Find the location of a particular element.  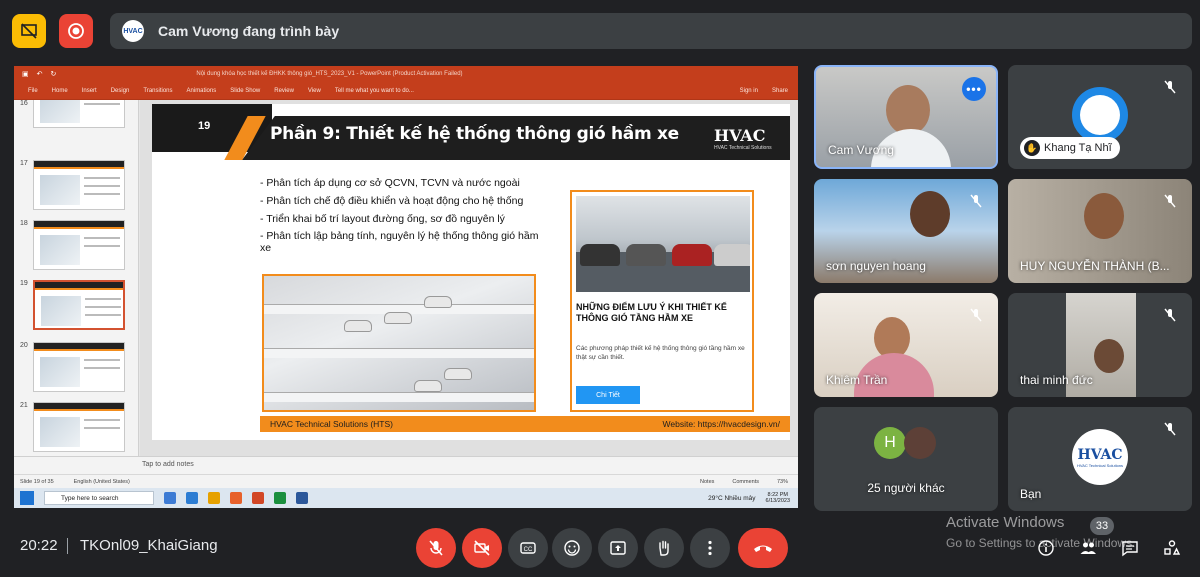

raise-hand-button is located at coordinates (664, 548).